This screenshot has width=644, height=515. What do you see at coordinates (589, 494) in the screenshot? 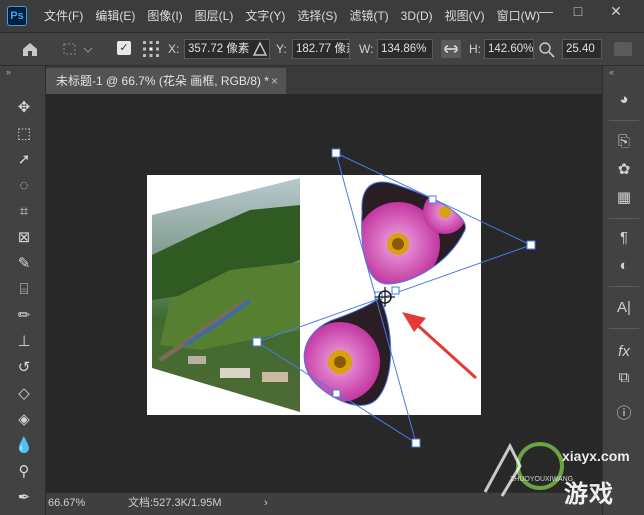
I see `watermark-title: 游戏` at bounding box center [589, 494].